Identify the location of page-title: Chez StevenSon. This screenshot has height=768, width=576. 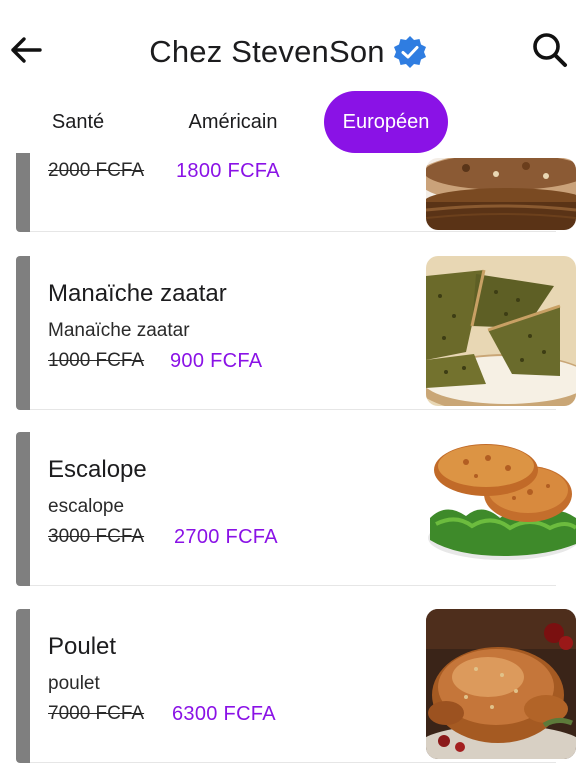
(267, 51).